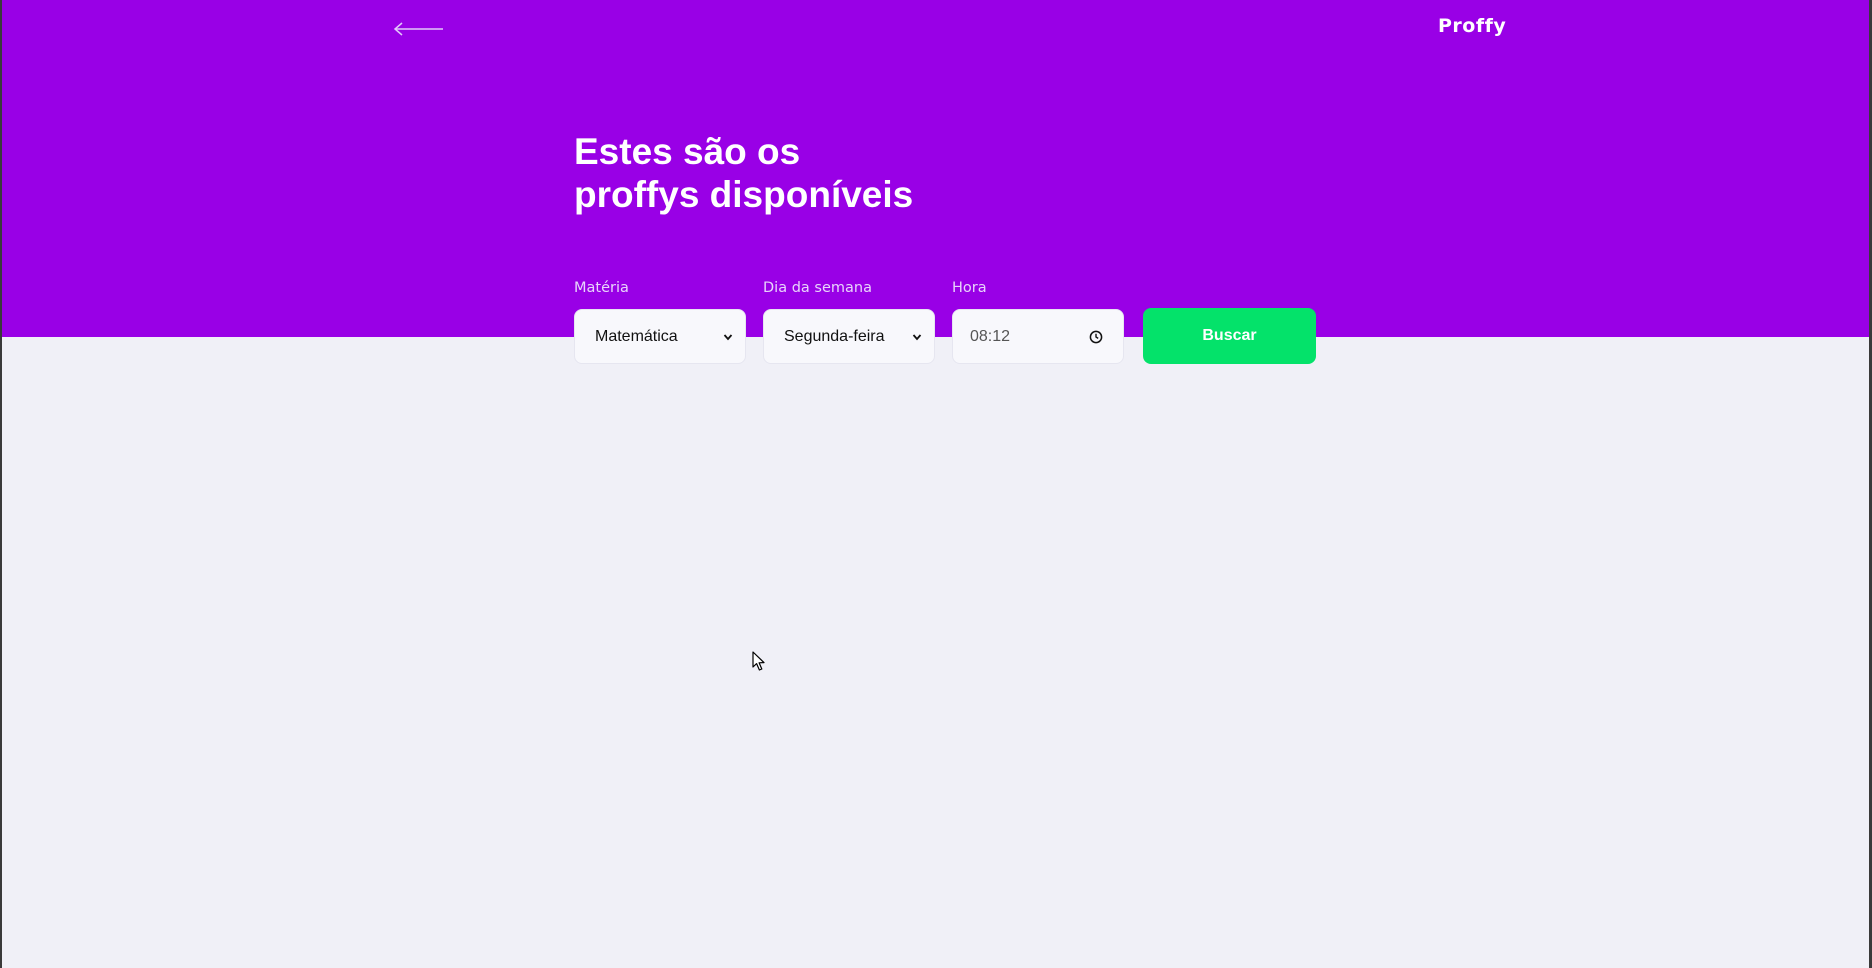 This screenshot has width=1872, height=968. What do you see at coordinates (834, 336) in the screenshot?
I see `weekday-select-value: Segunda-feira` at bounding box center [834, 336].